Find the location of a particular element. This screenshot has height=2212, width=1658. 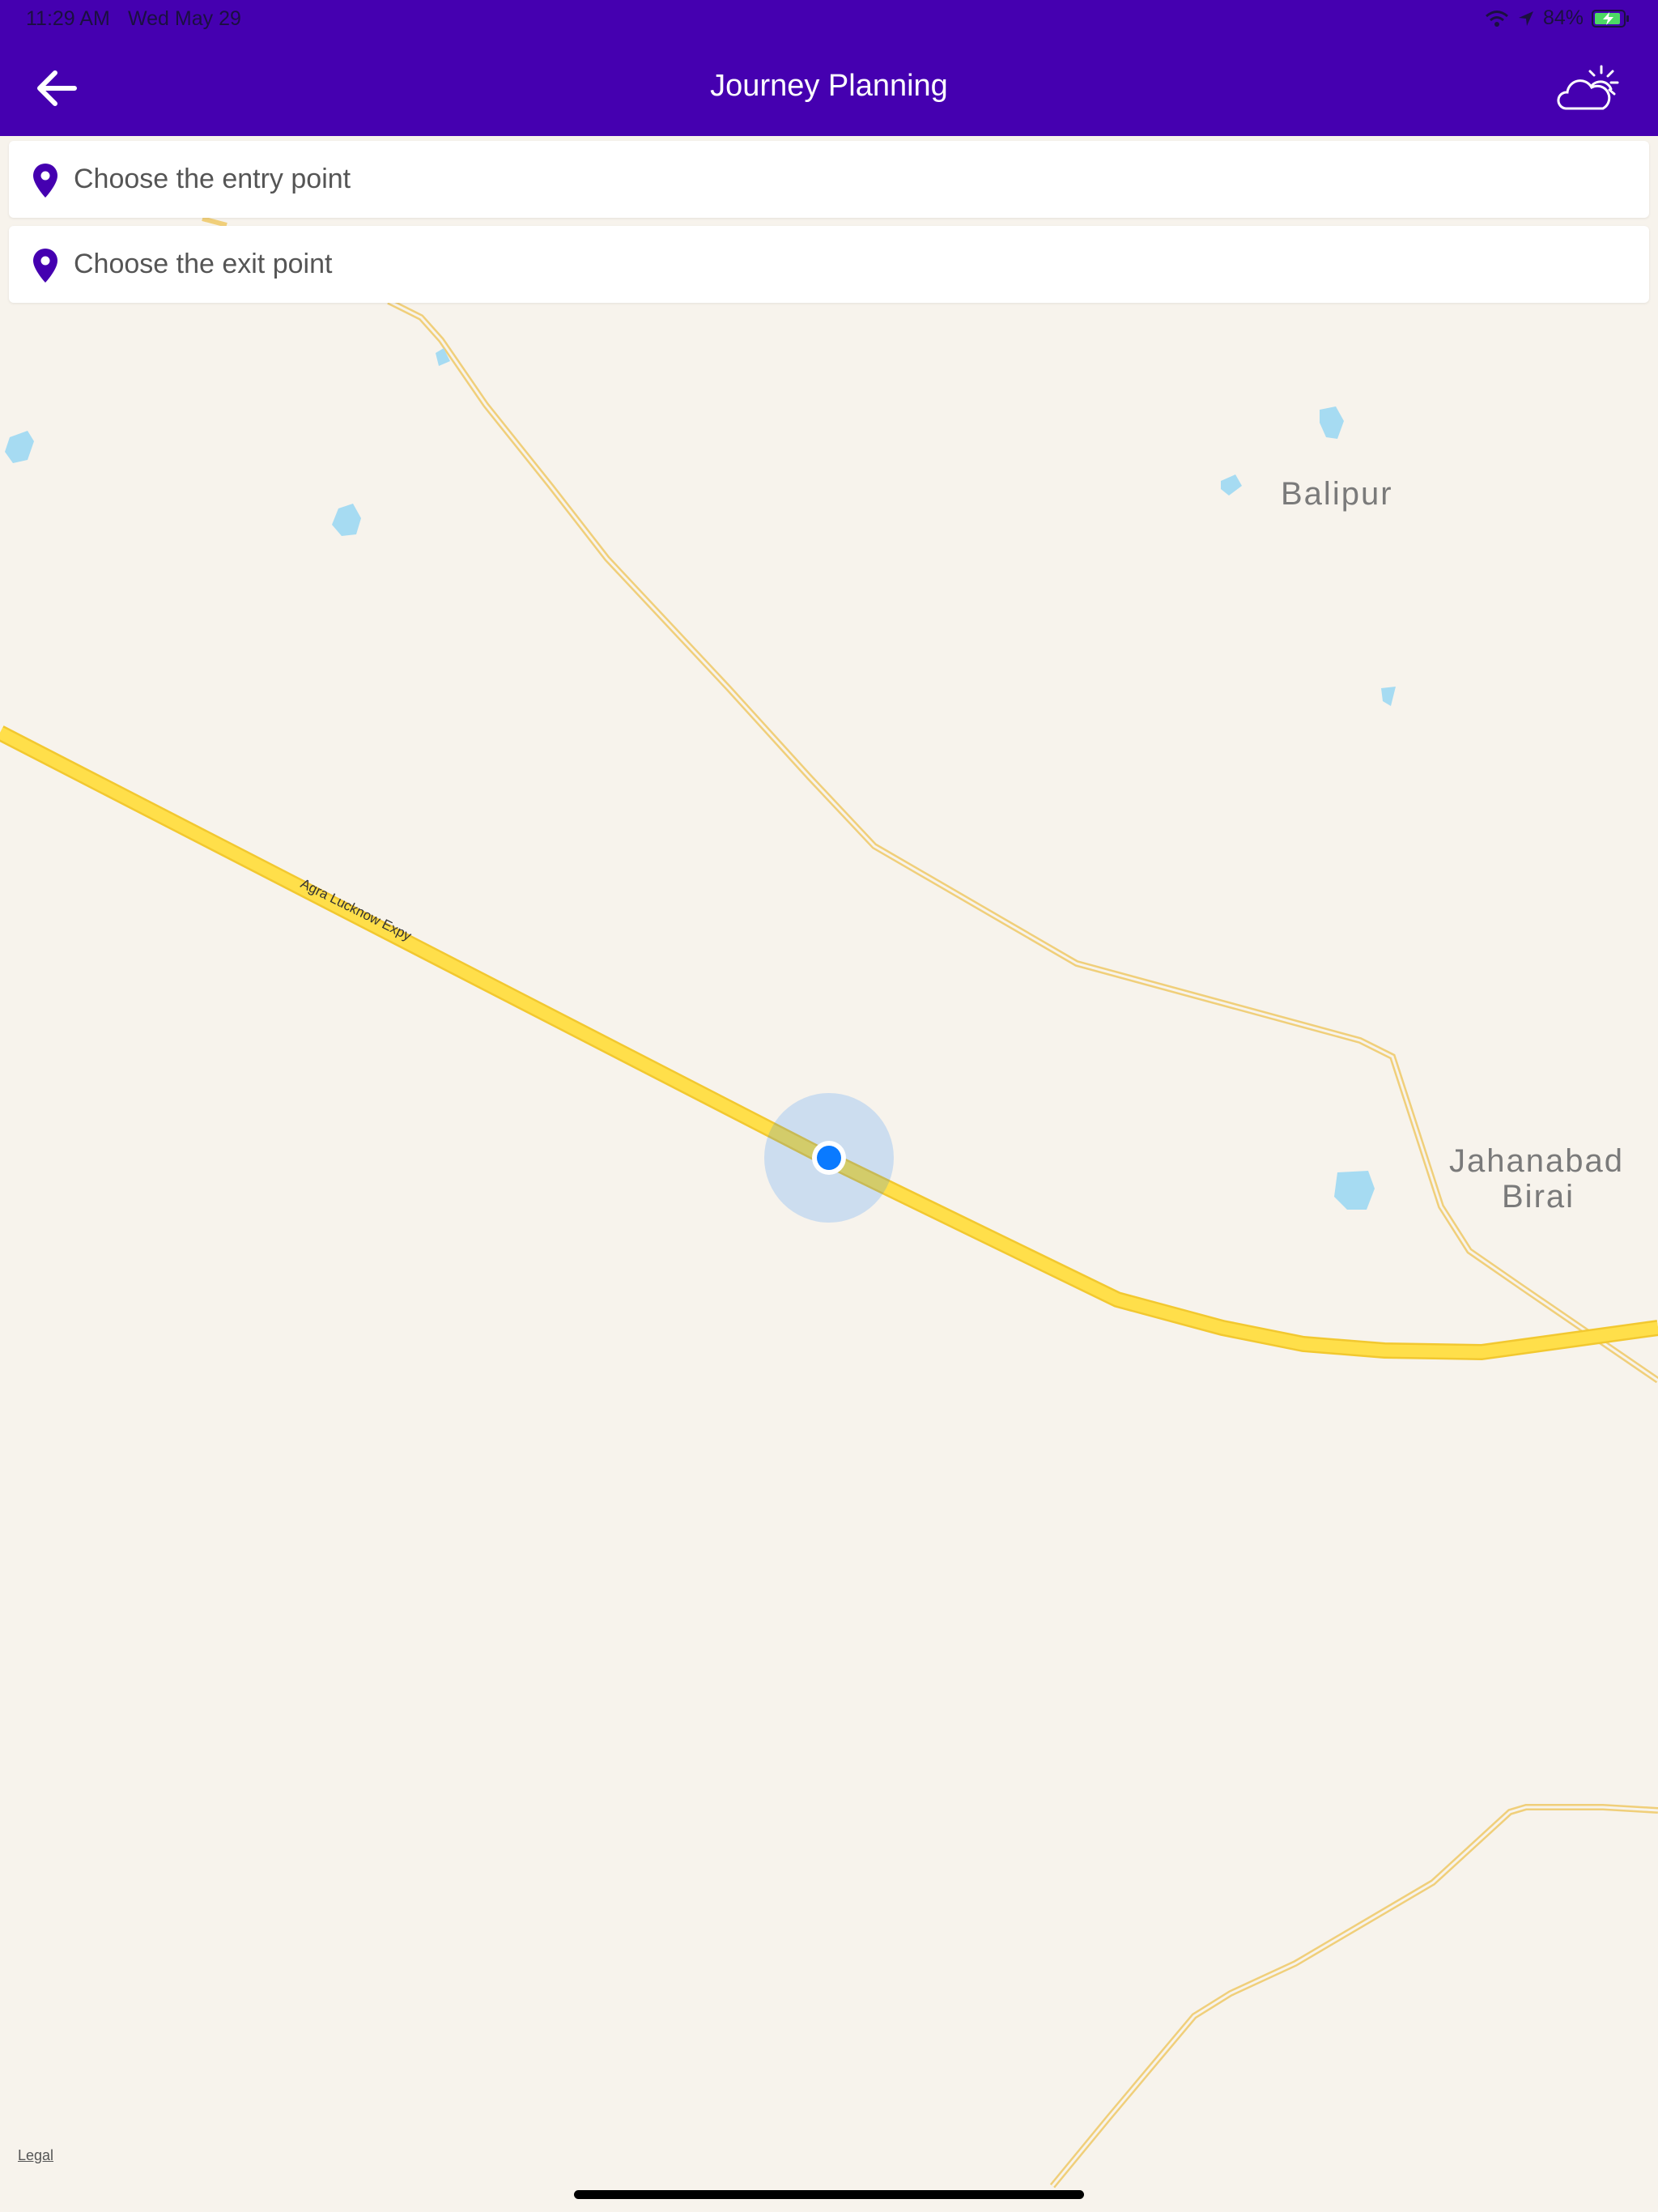

wifi-icon is located at coordinates (1496, 19).